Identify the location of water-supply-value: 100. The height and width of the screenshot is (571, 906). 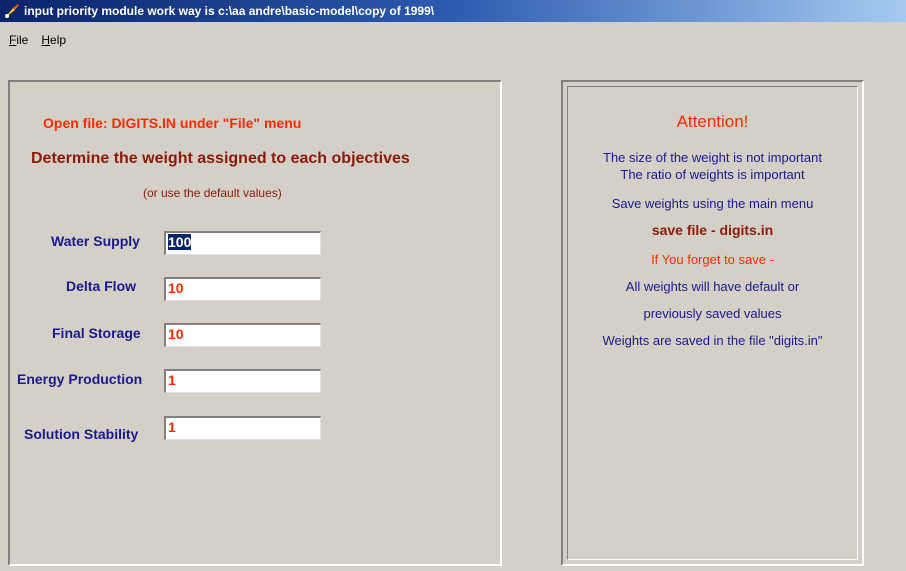
(180, 242).